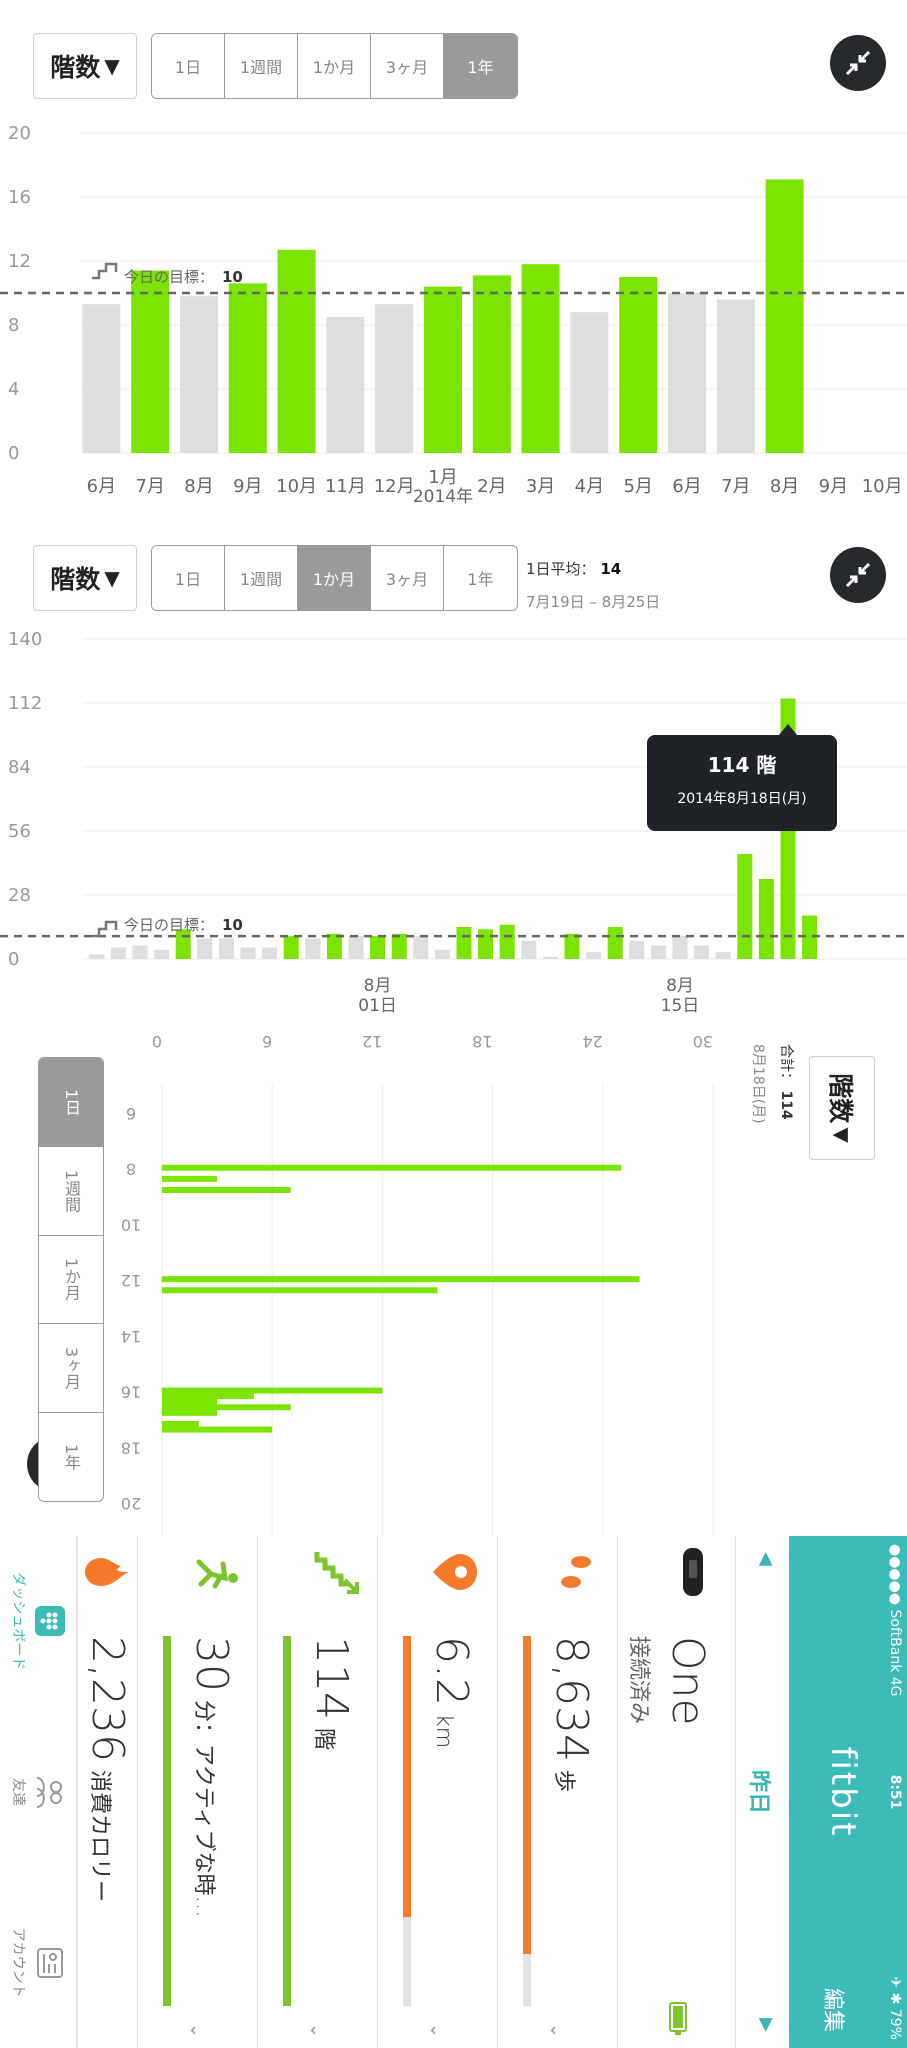 The image size is (907, 2048). I want to click on range-1year: 1年, so click(71, 1457).